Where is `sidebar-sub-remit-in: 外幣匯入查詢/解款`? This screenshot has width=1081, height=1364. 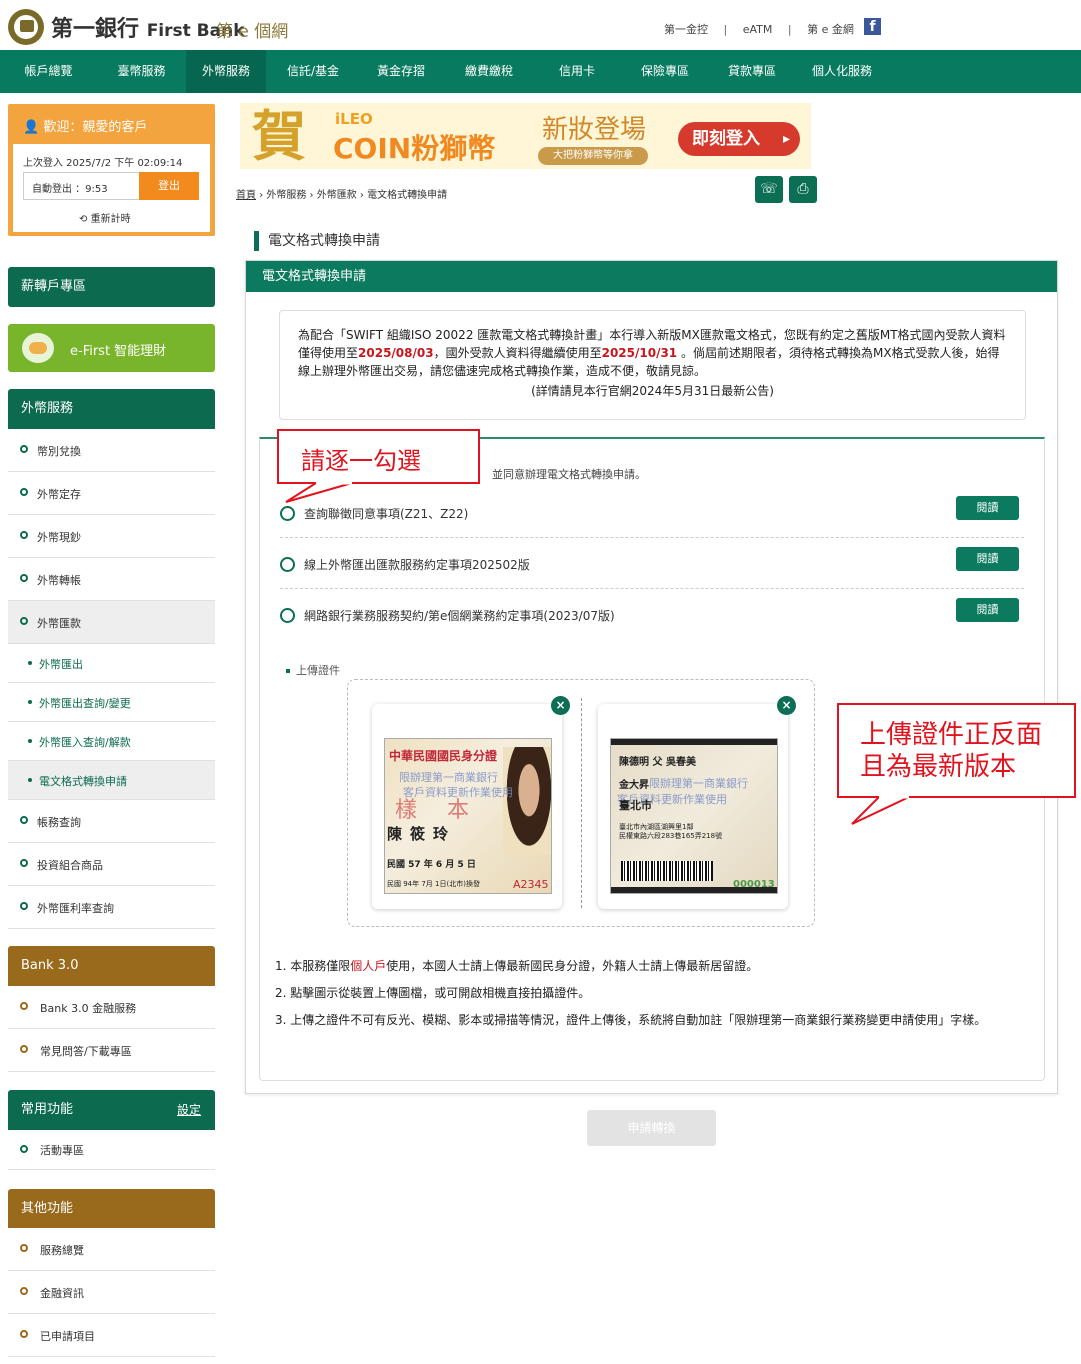
sidebar-sub-remit-in: 外幣匯入查詢/解款 is located at coordinates (111, 741).